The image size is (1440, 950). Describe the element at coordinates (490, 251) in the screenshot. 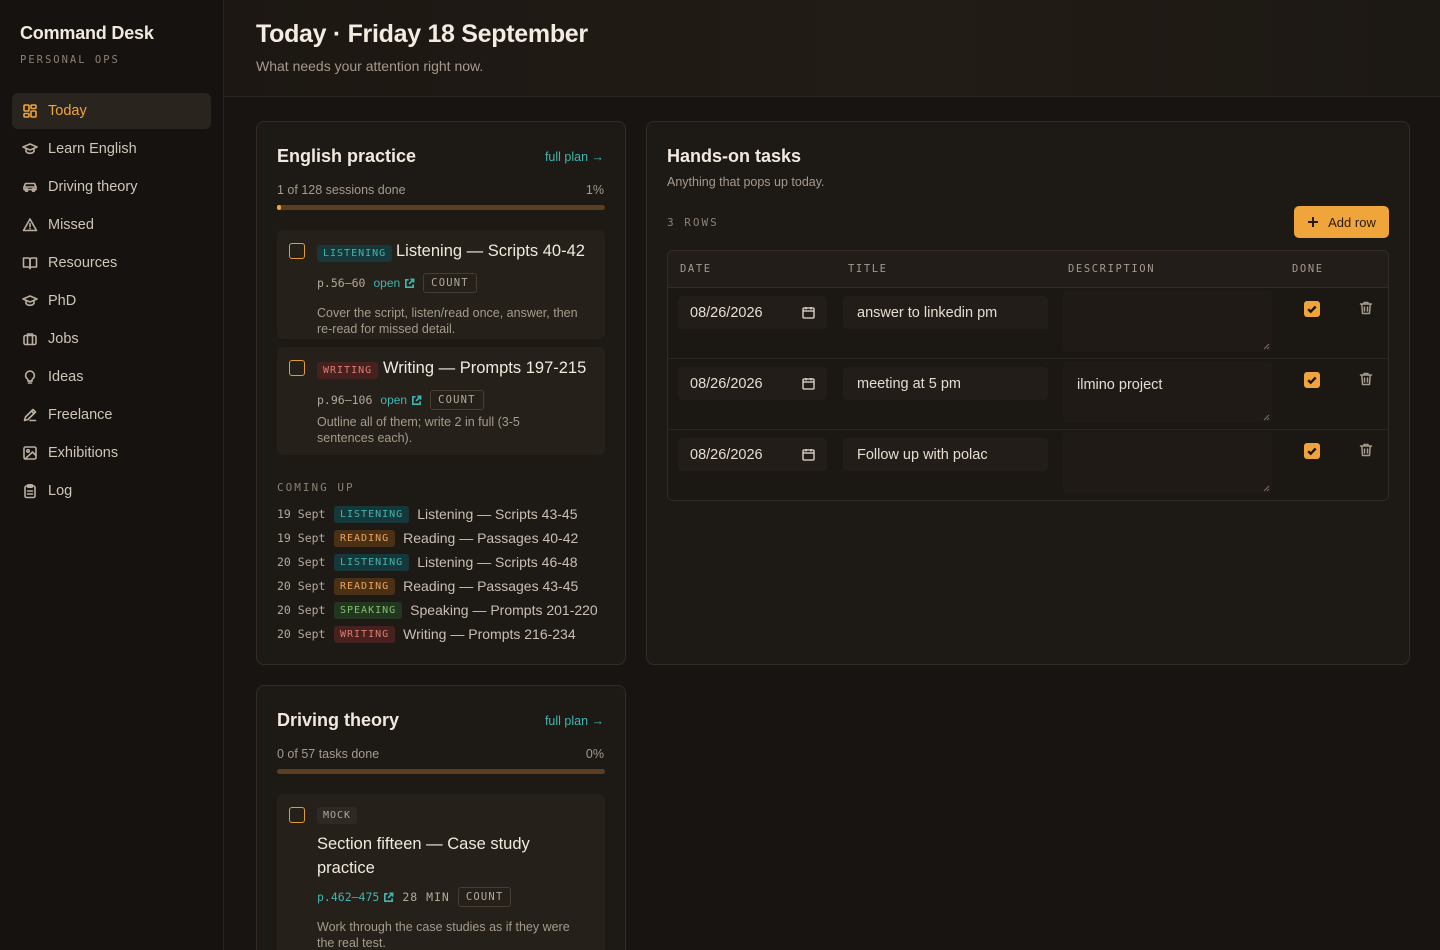

I see `session-title: Listening — Scripts 40-42` at that location.